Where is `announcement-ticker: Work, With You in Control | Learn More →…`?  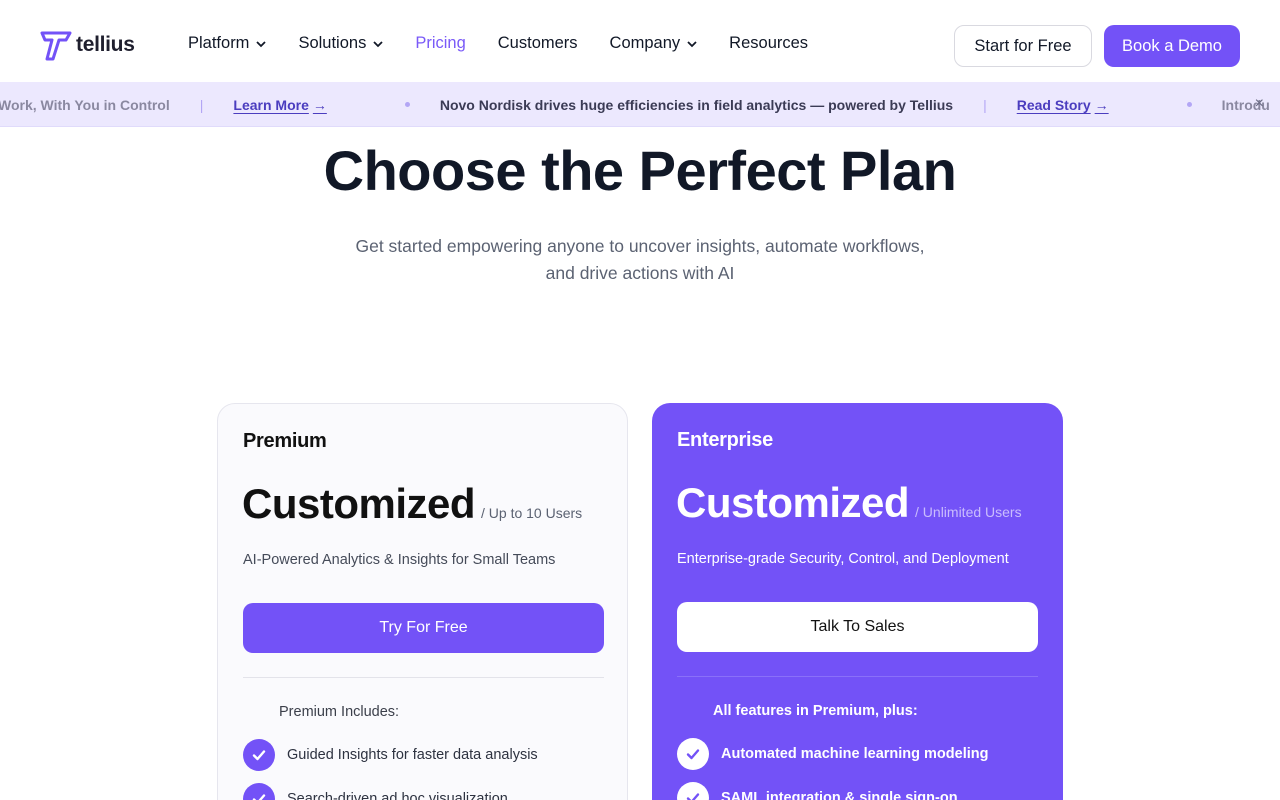
announcement-ticker: Work, With You in Control | Learn More →… is located at coordinates (640, 104).